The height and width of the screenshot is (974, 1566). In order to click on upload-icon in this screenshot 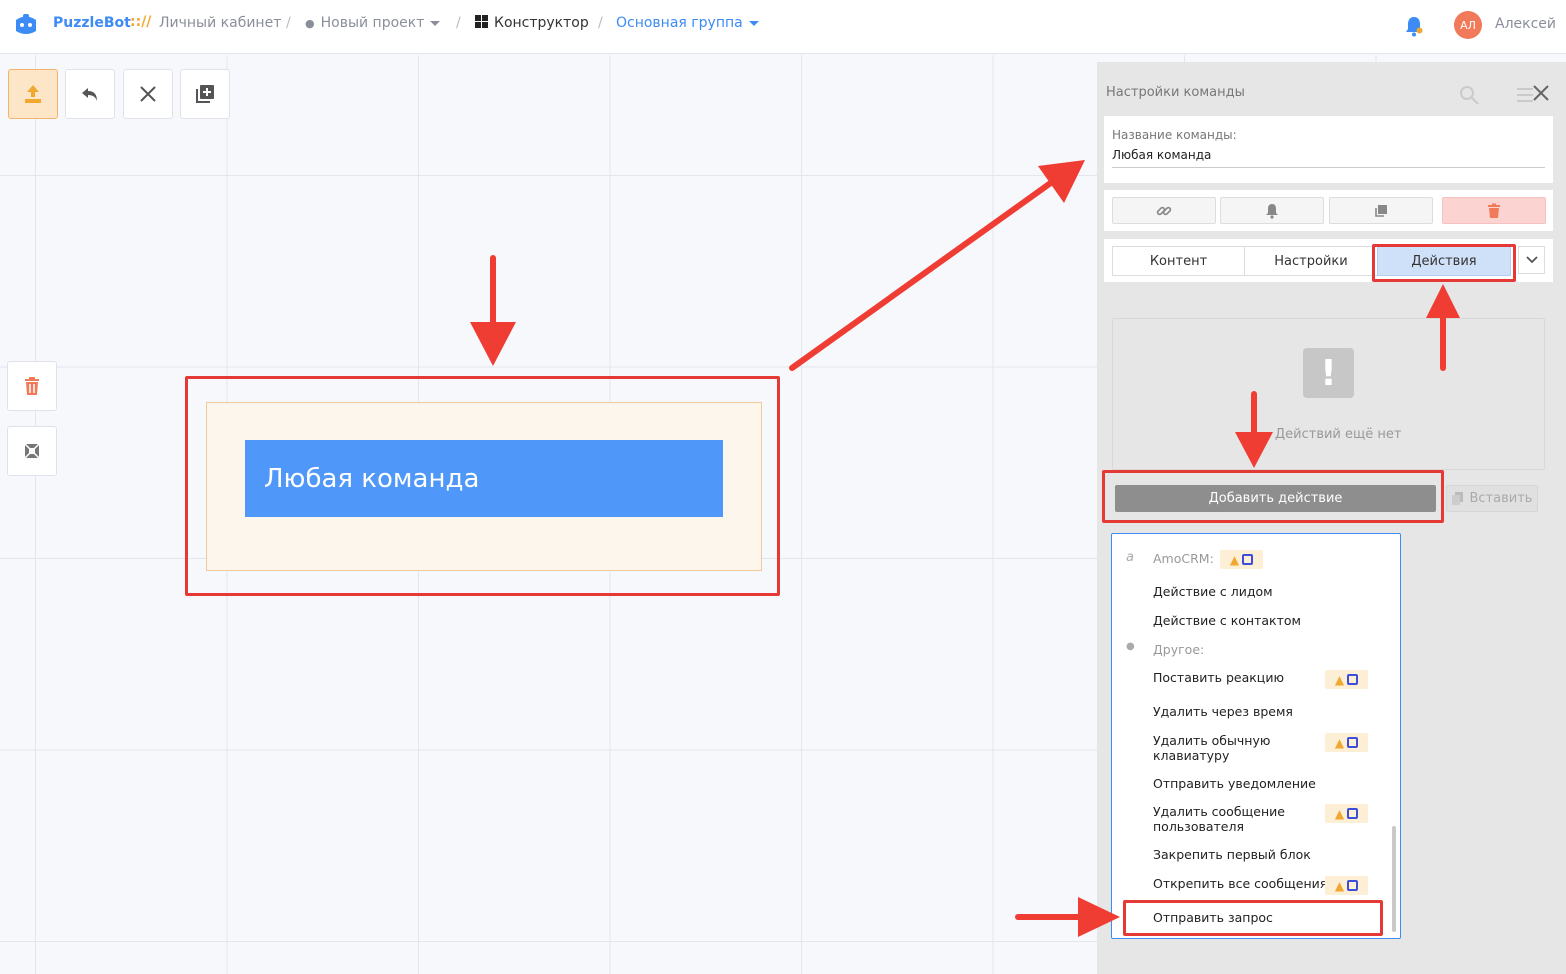, I will do `click(33, 94)`.